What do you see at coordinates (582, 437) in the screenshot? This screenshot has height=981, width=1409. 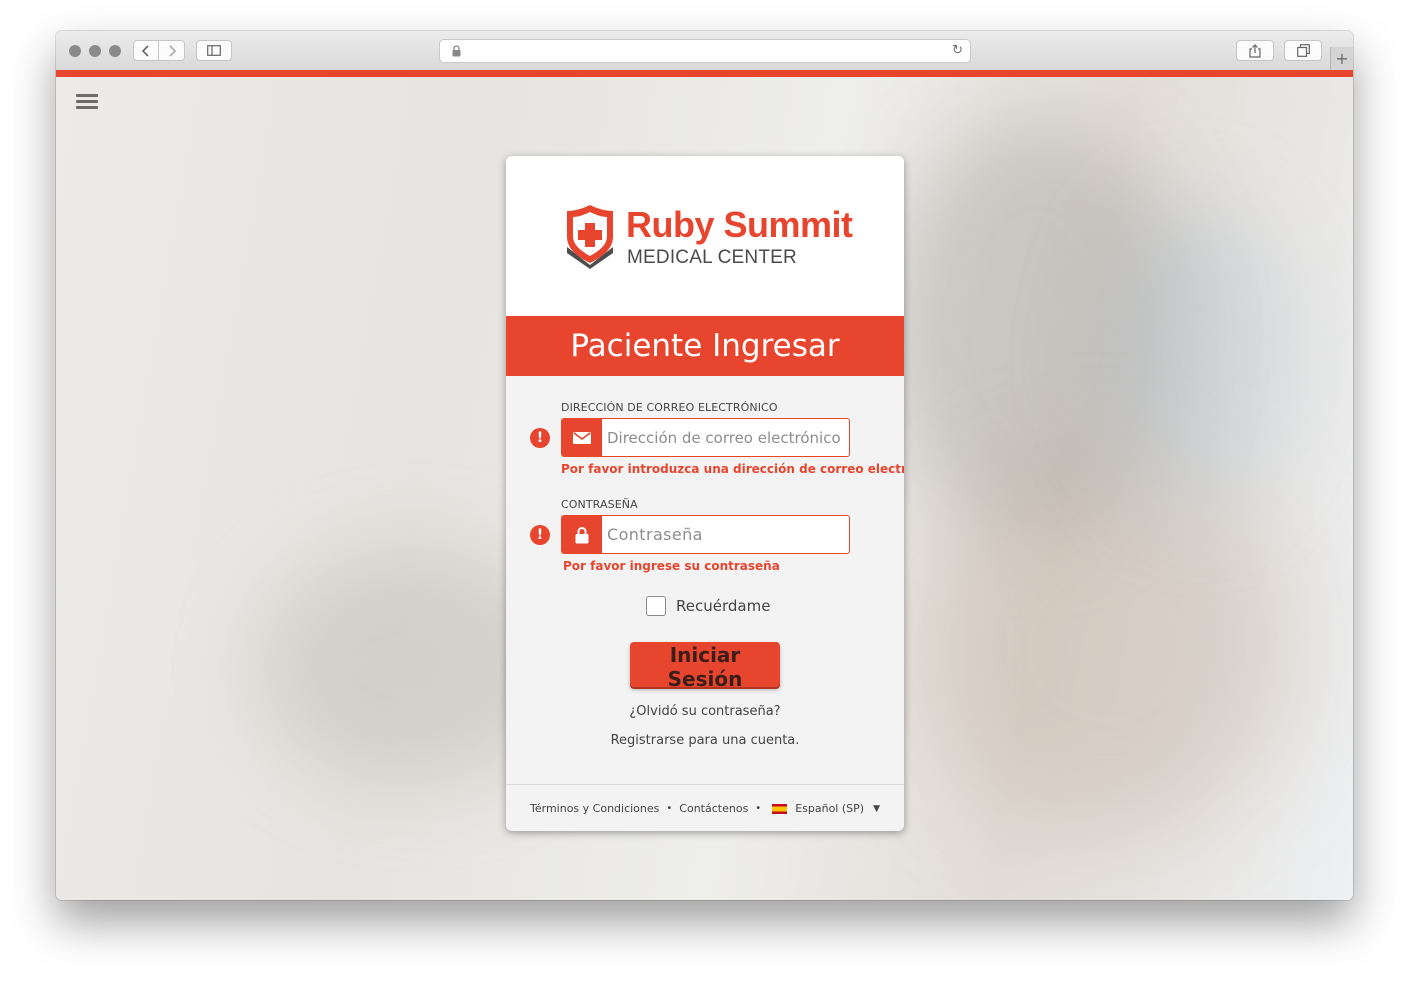 I see `envelope-icon` at bounding box center [582, 437].